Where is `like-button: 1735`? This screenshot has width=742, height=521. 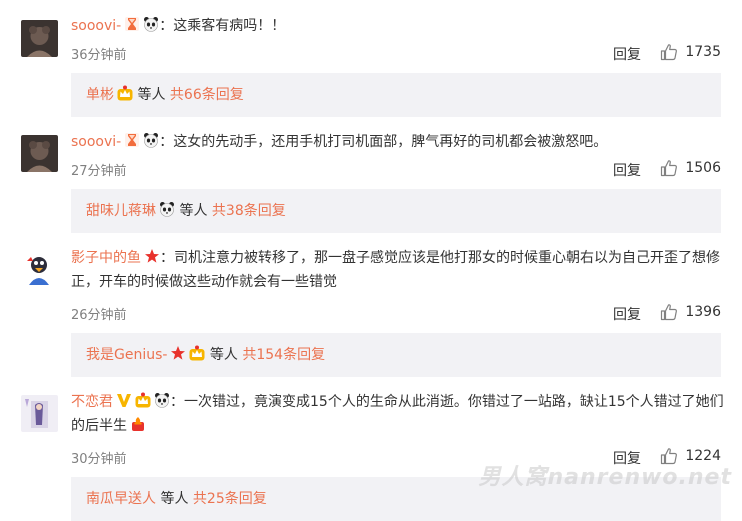
like-button: 1735 is located at coordinates (690, 52).